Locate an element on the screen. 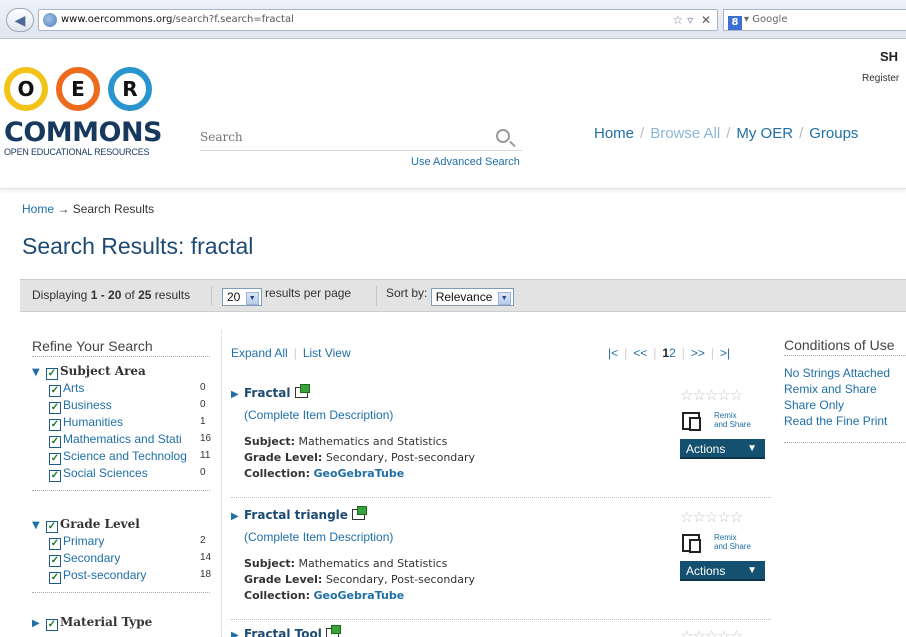 Image resolution: width=906 pixels, height=637 pixels. facet-item: ✓ Business 0 is located at coordinates (123, 405).